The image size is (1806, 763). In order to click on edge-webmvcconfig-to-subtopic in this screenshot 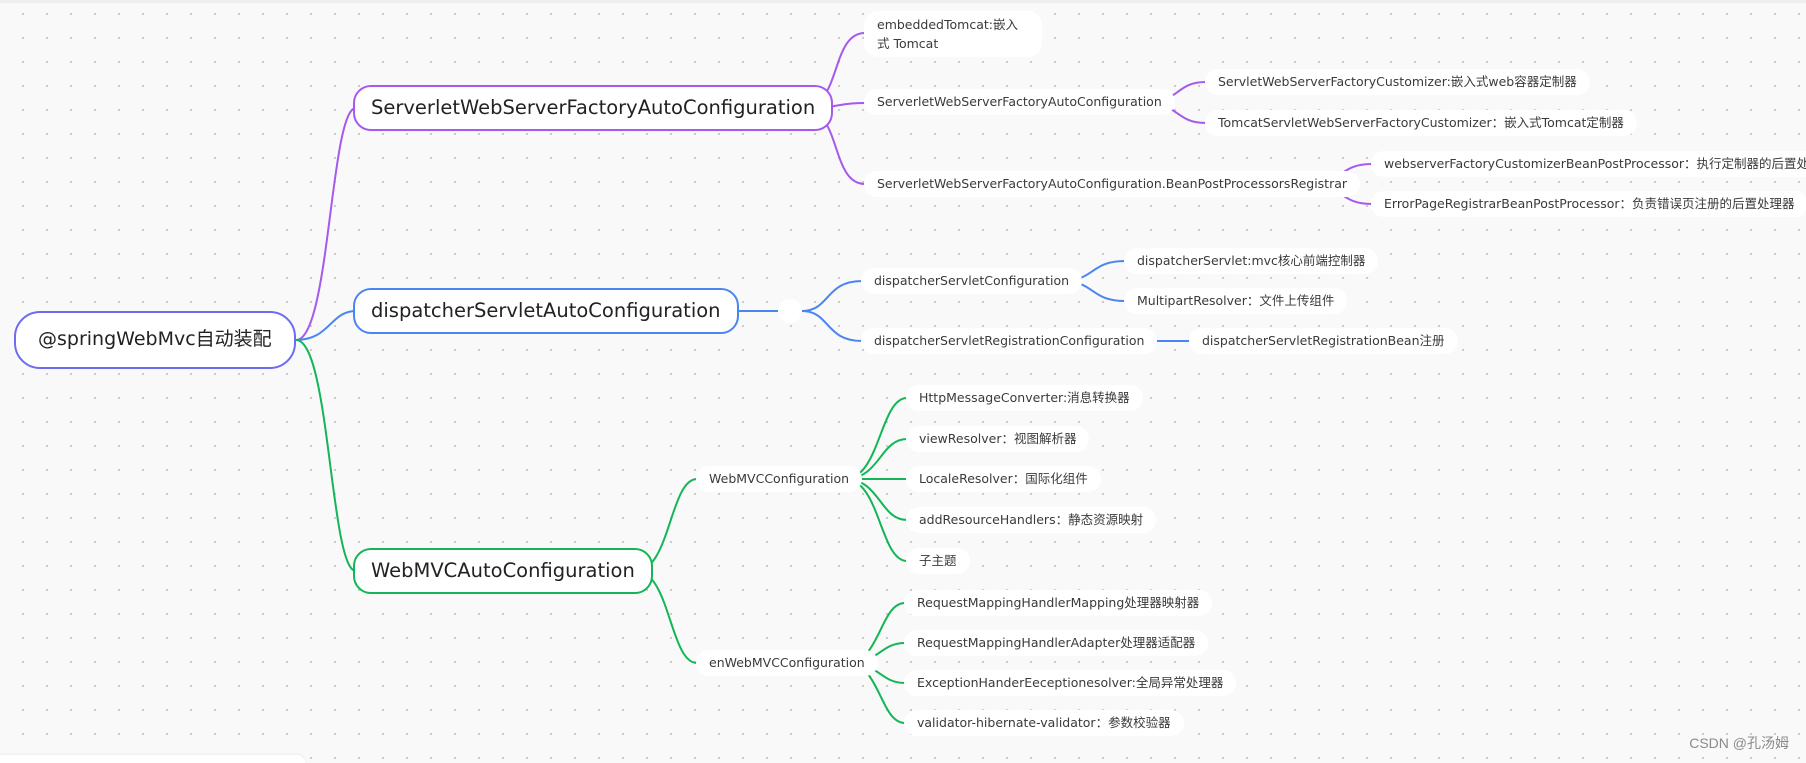, I will do `click(876, 520)`.